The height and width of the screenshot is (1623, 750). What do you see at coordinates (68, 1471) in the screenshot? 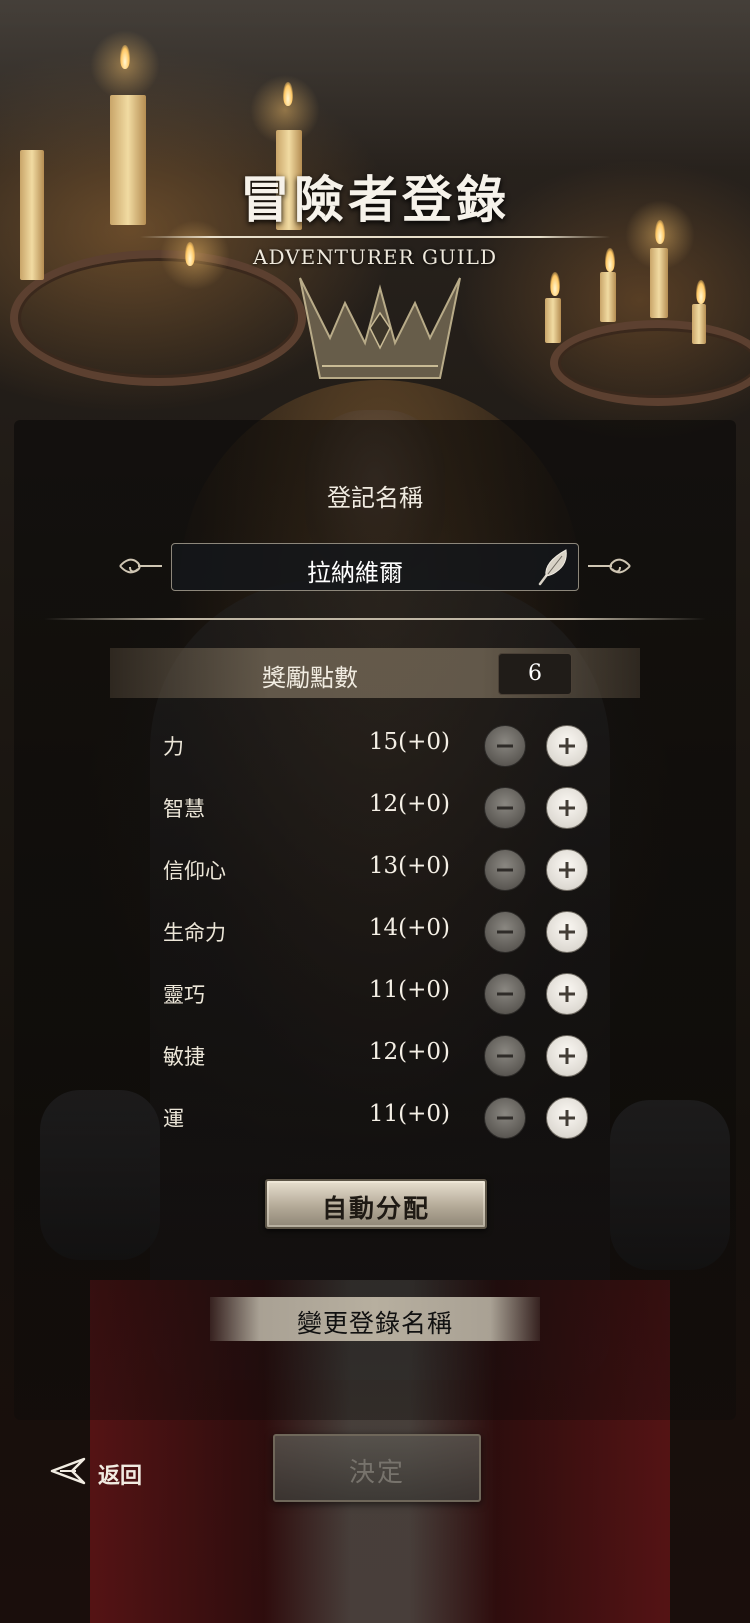
I see `back-arrow-icon` at bounding box center [68, 1471].